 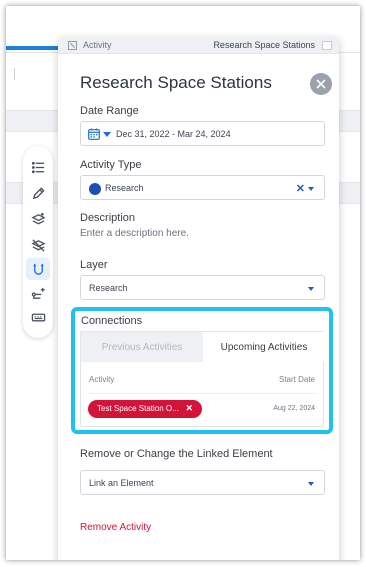 What do you see at coordinates (38, 317) in the screenshot?
I see `keyboard-icon` at bounding box center [38, 317].